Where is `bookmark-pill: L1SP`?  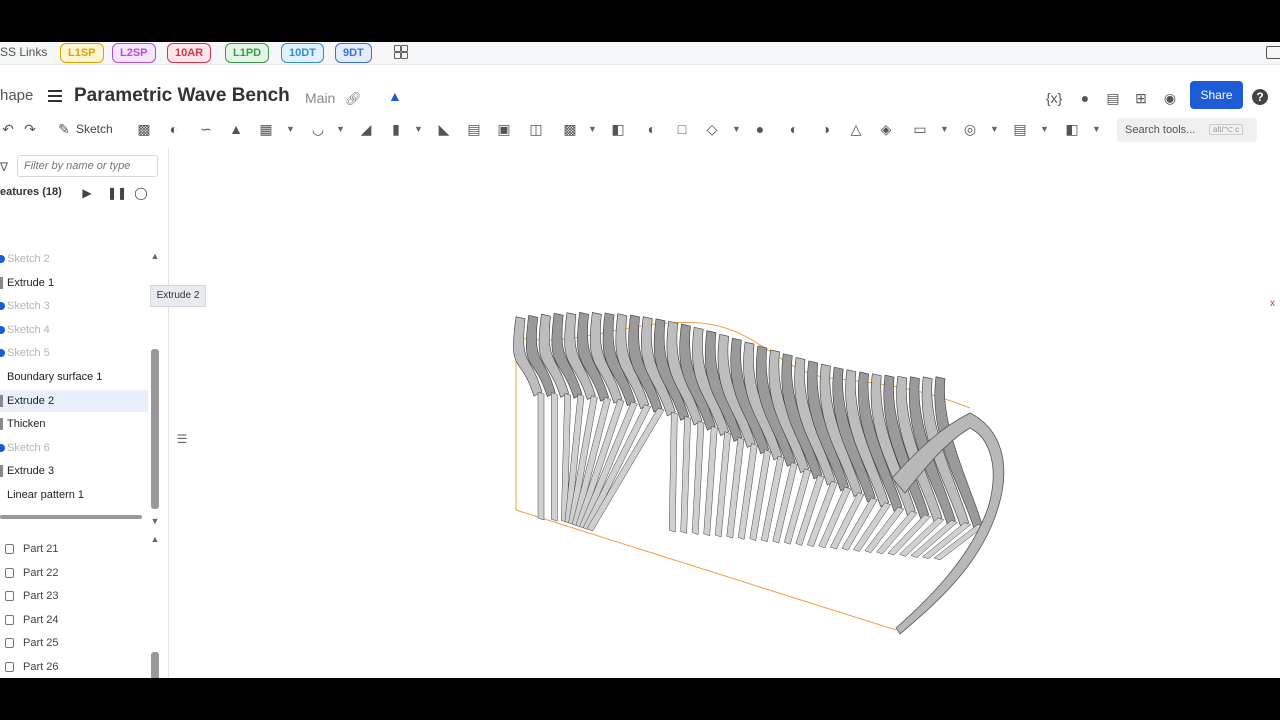
bookmark-pill: L1SP is located at coordinates (82, 53).